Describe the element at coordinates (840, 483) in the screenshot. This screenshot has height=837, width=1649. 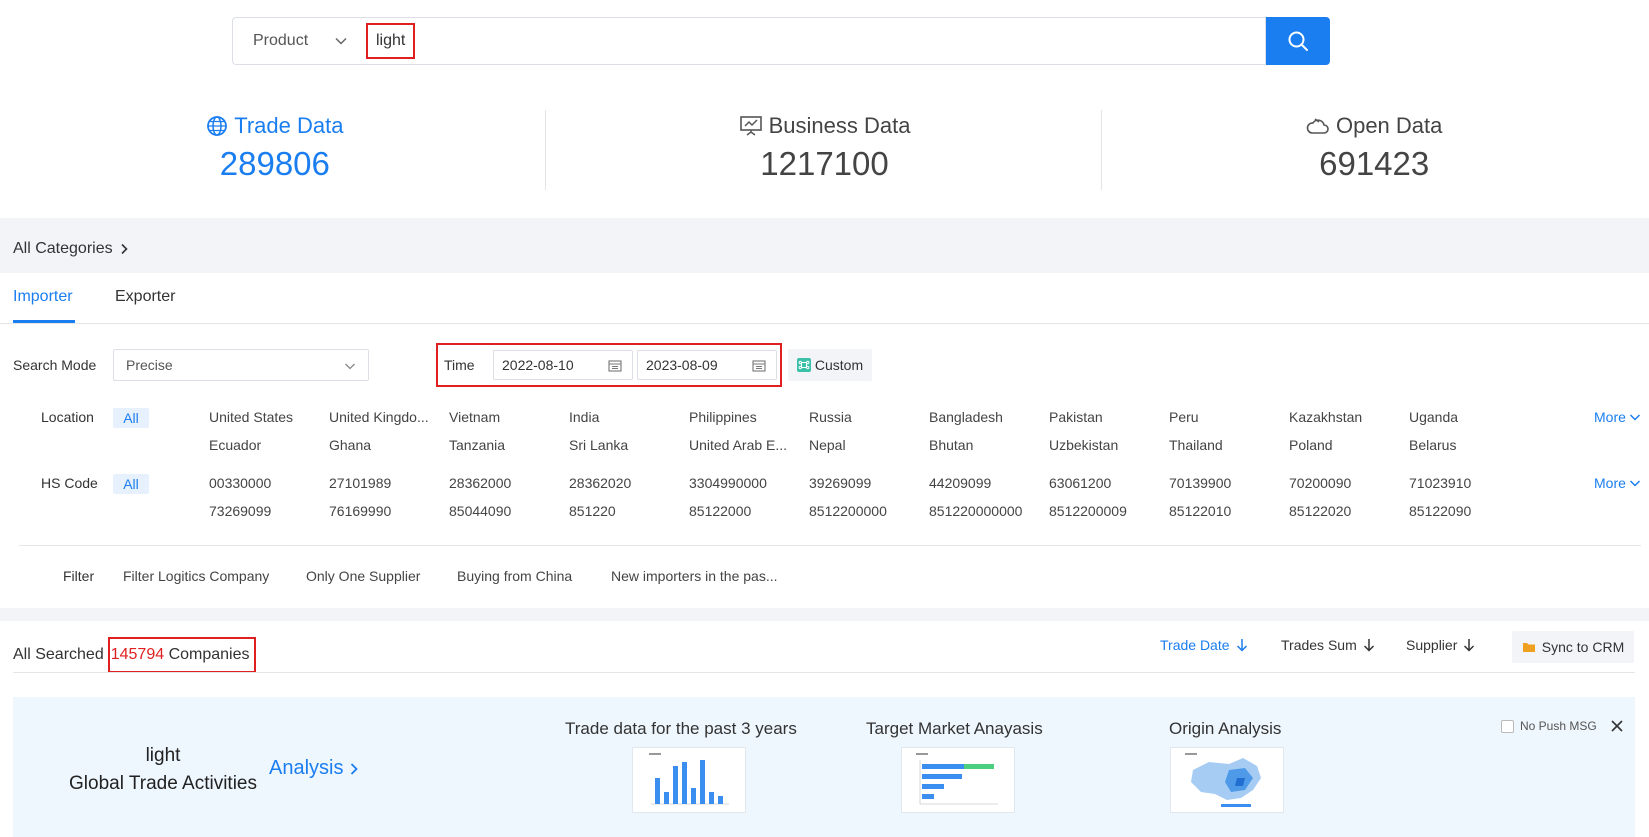
I see `hs-code-option: 39269099` at that location.